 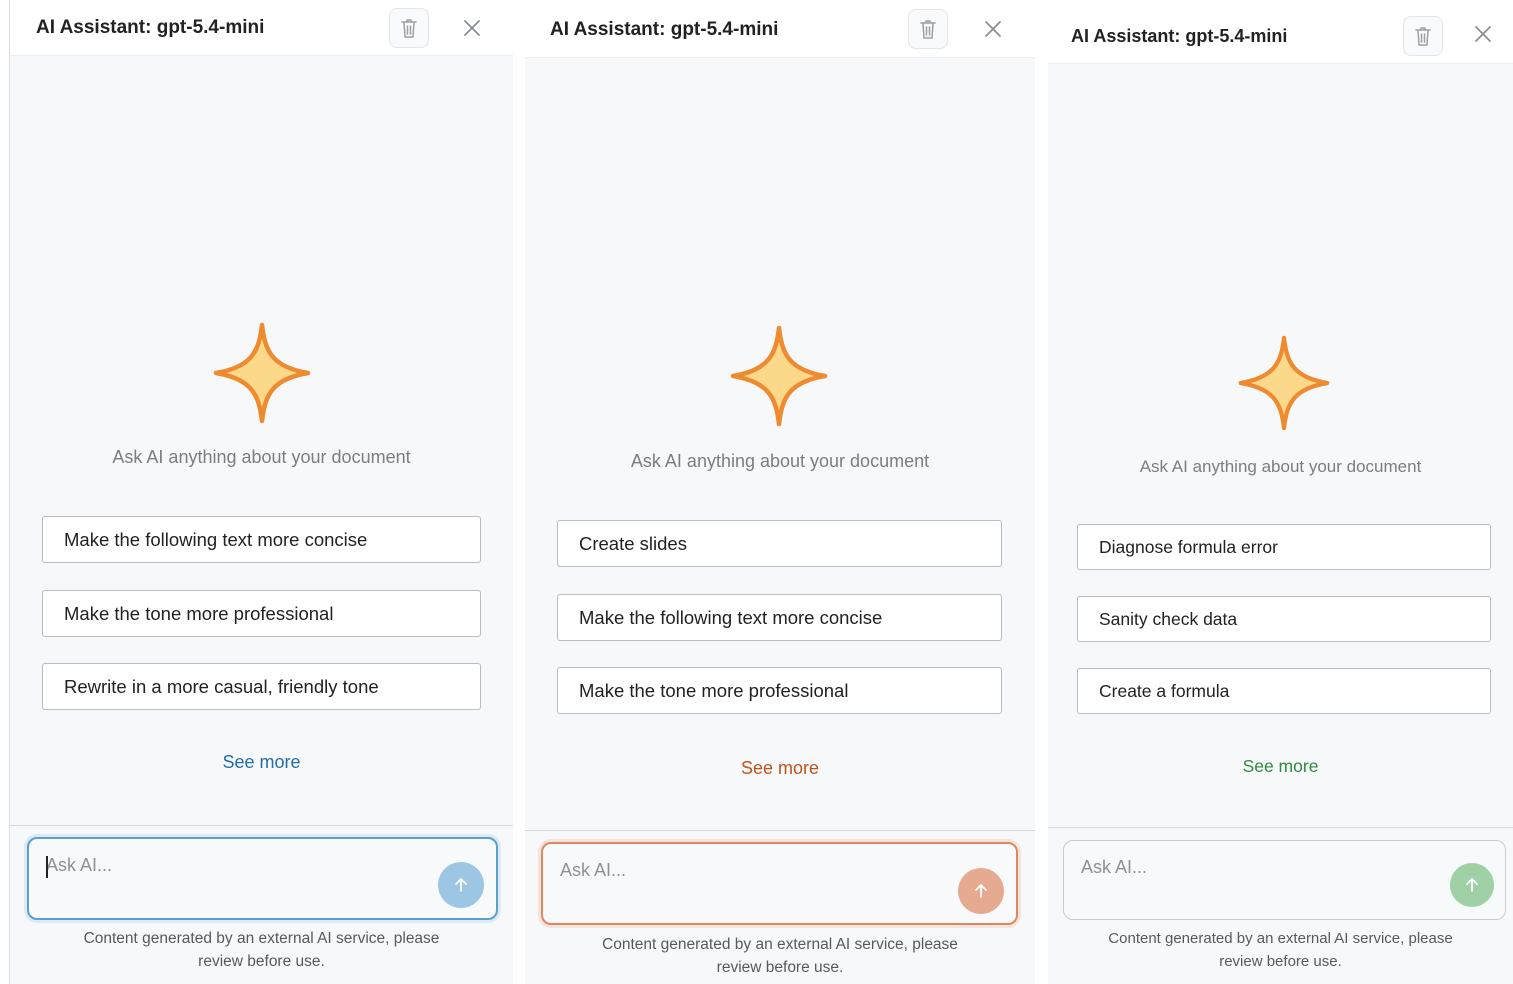 What do you see at coordinates (1284, 619) in the screenshot?
I see `suggestion-button: Sanity check data` at bounding box center [1284, 619].